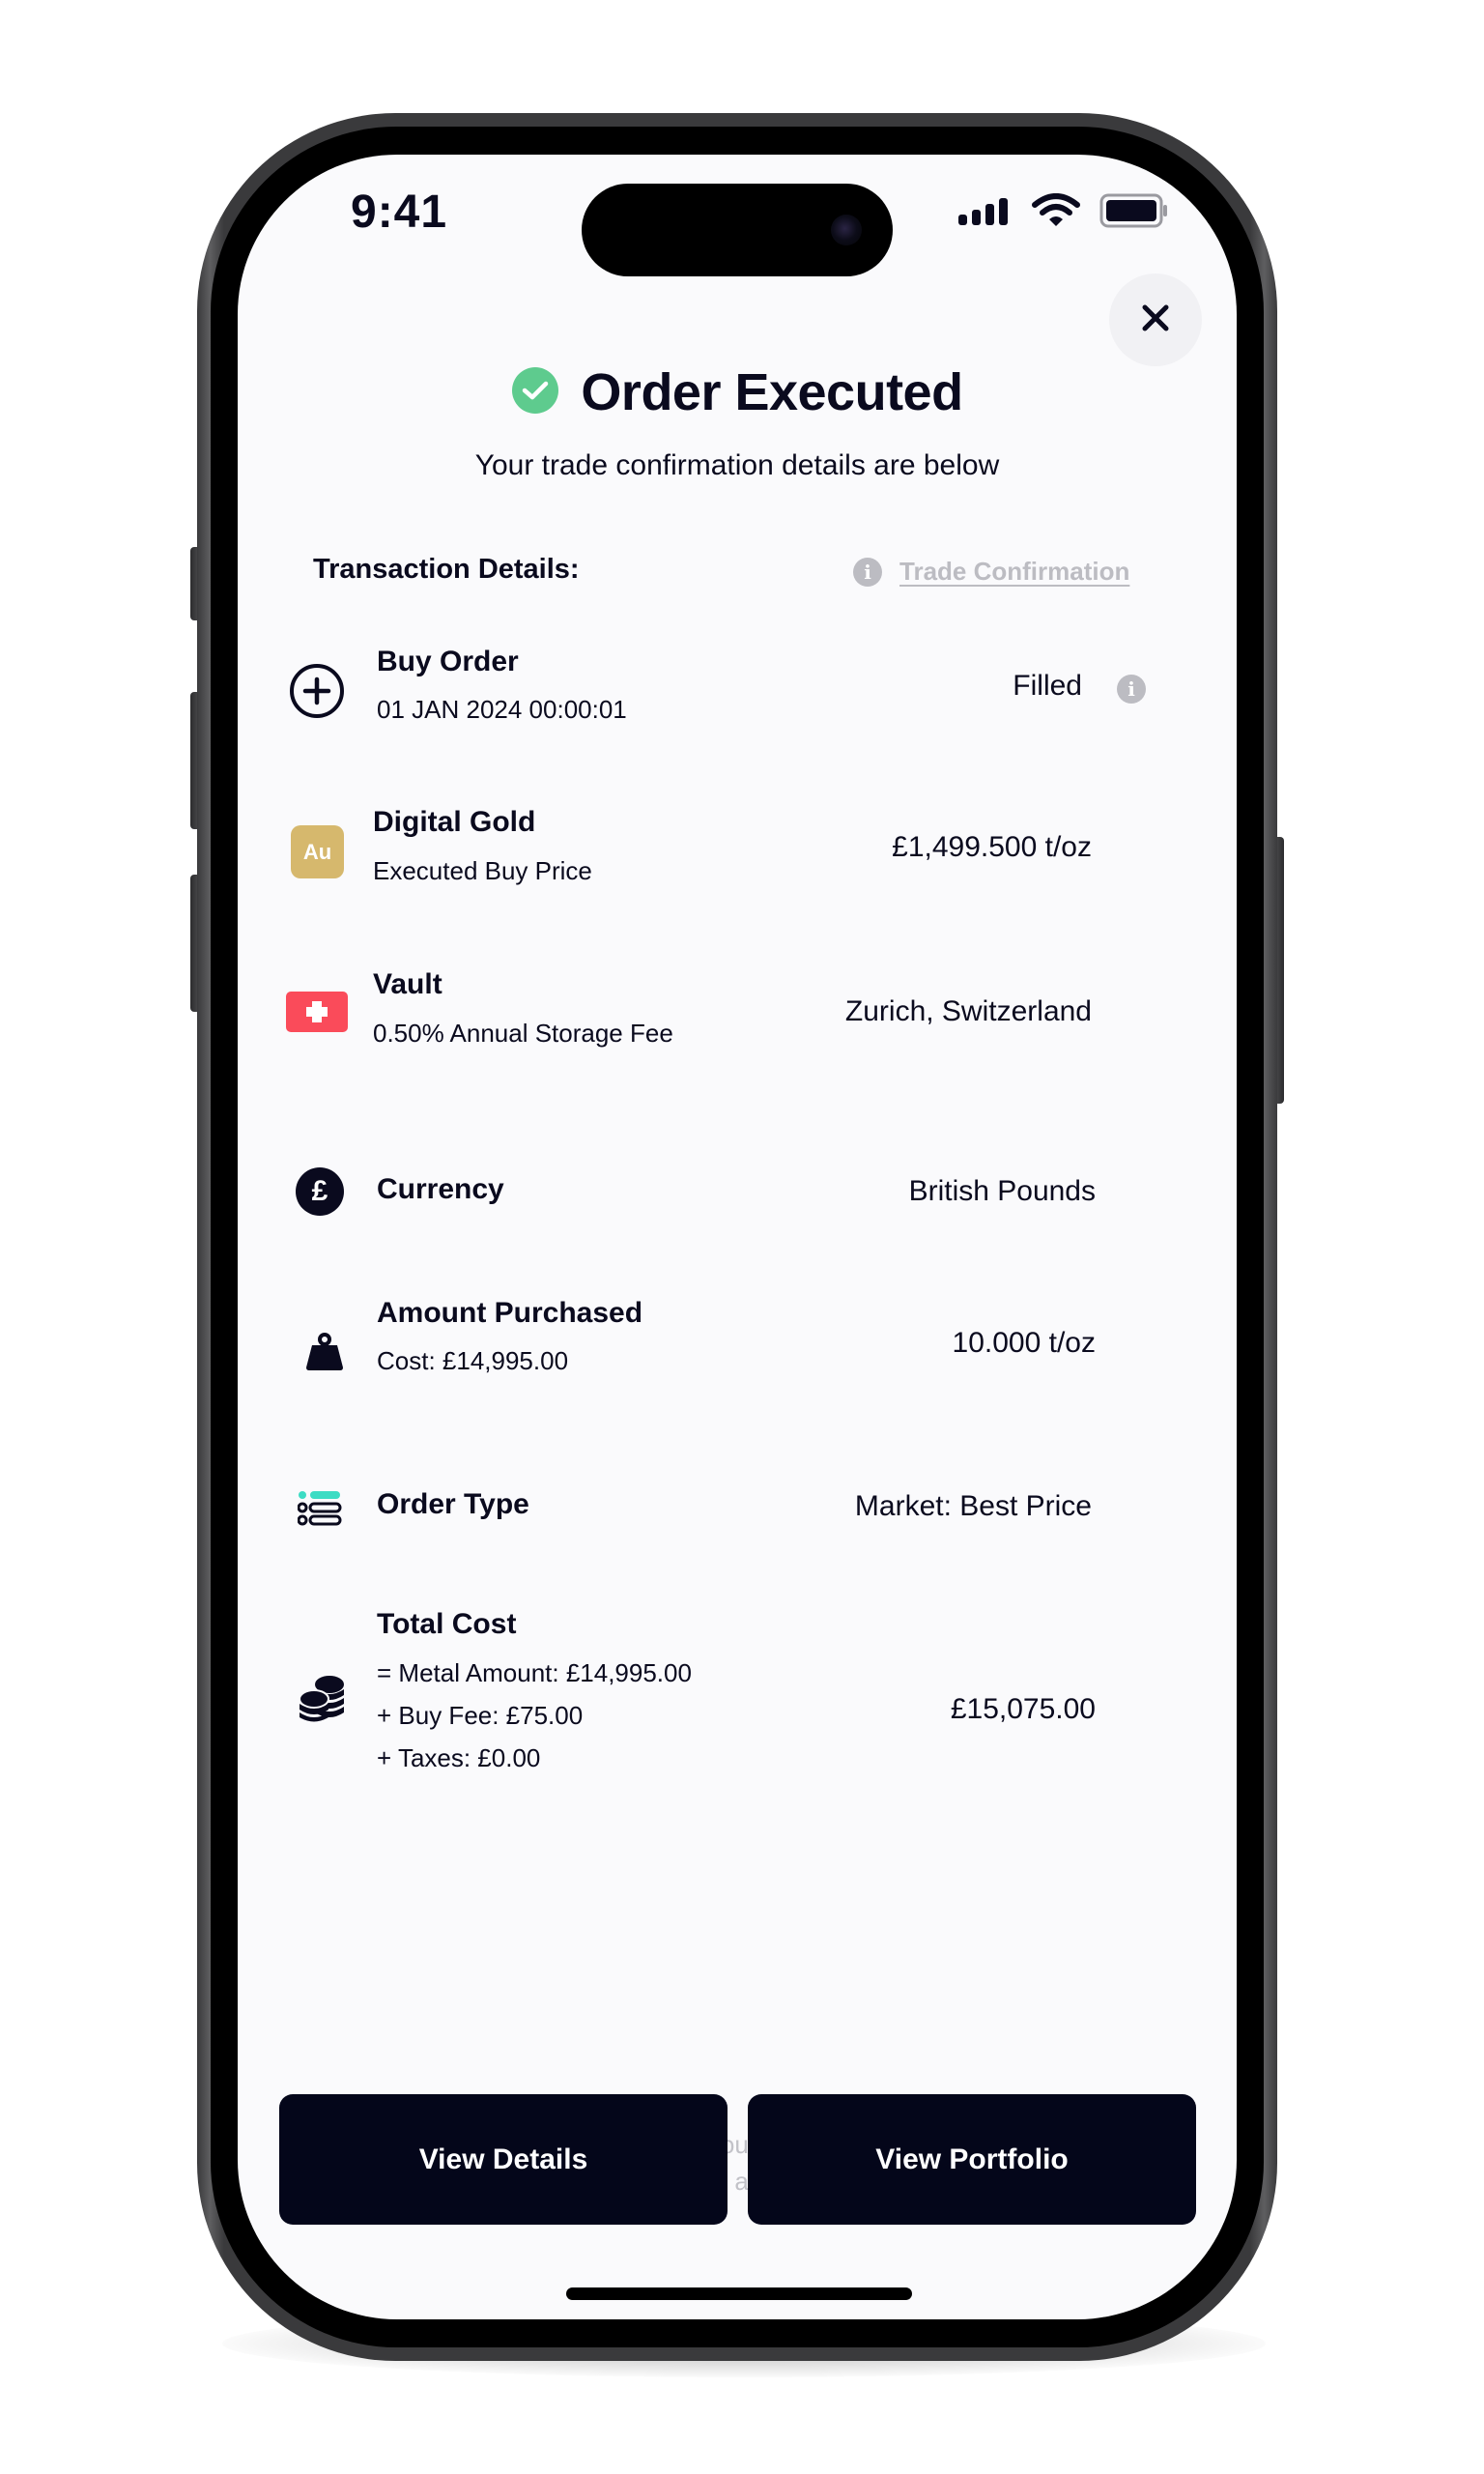  I want to click on trade-confirmation-link: Trade Confirmation, so click(1014, 572).